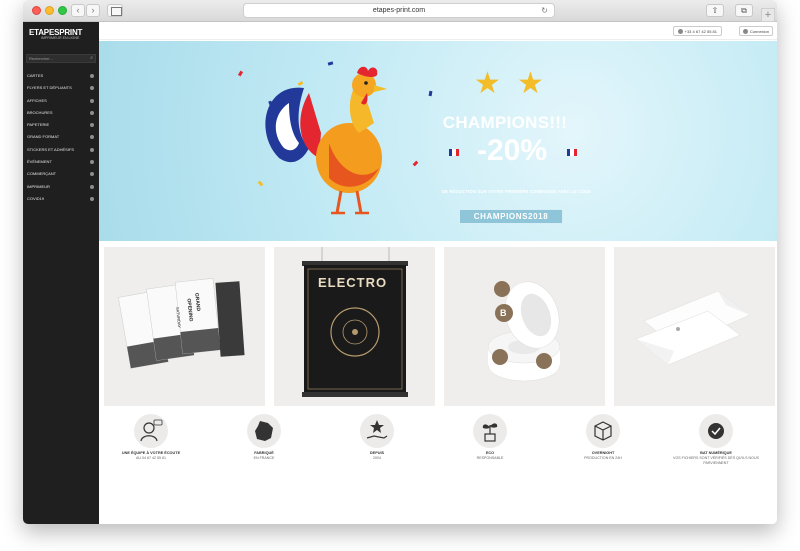 The height and width of the screenshot is (551, 800). I want to click on product-card-enveloppes, so click(694, 326).